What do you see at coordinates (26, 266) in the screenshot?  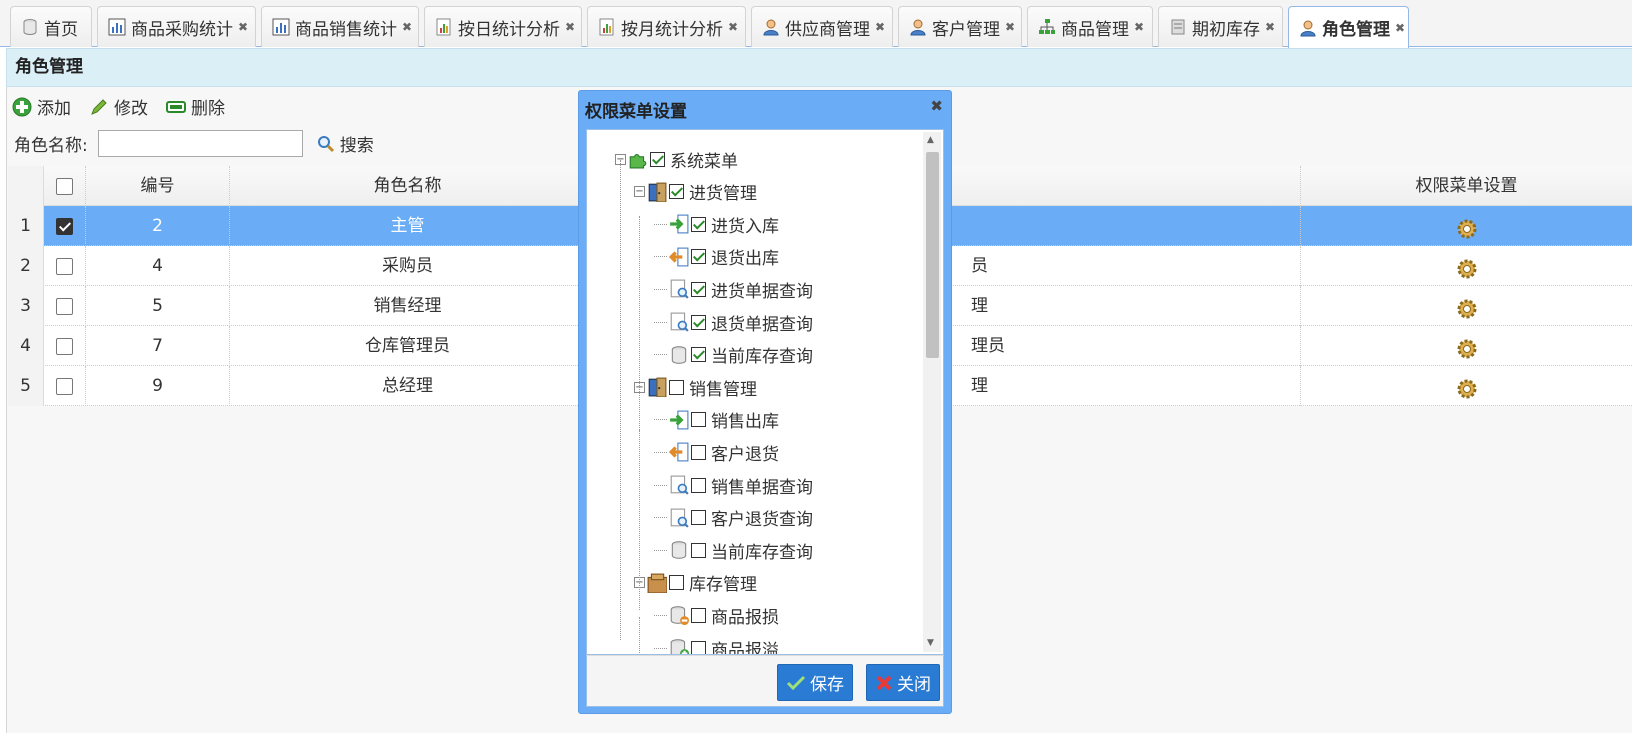 I see `row-number: 2` at bounding box center [26, 266].